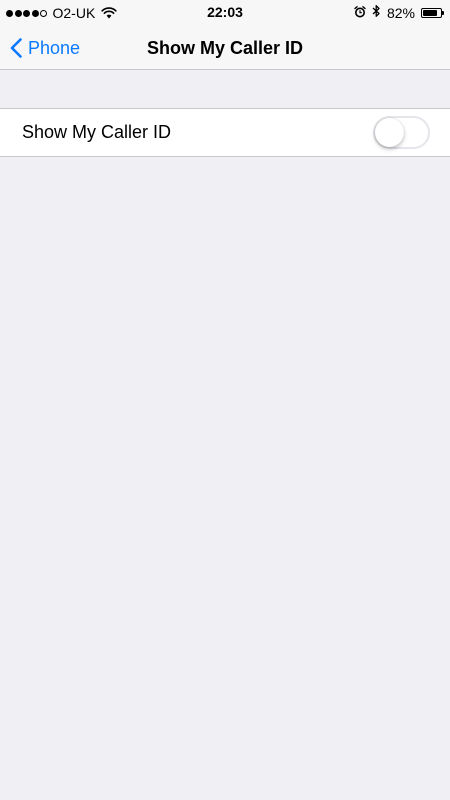  Describe the element at coordinates (360, 13) in the screenshot. I see `alarm-icon` at that location.